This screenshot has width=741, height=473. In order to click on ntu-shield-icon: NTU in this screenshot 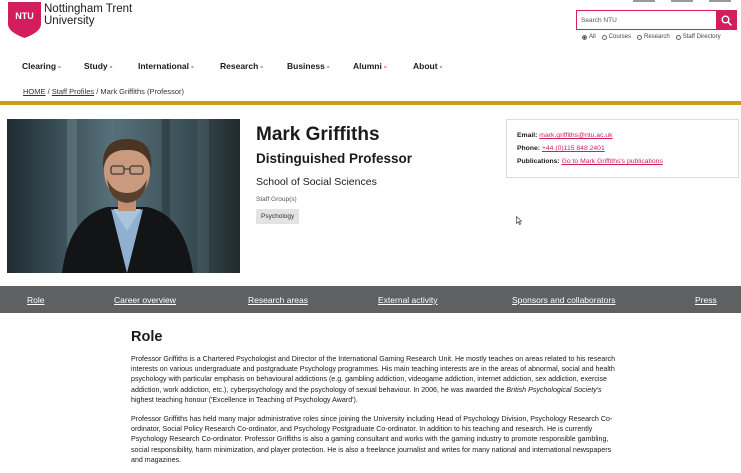, I will do `click(24, 20)`.